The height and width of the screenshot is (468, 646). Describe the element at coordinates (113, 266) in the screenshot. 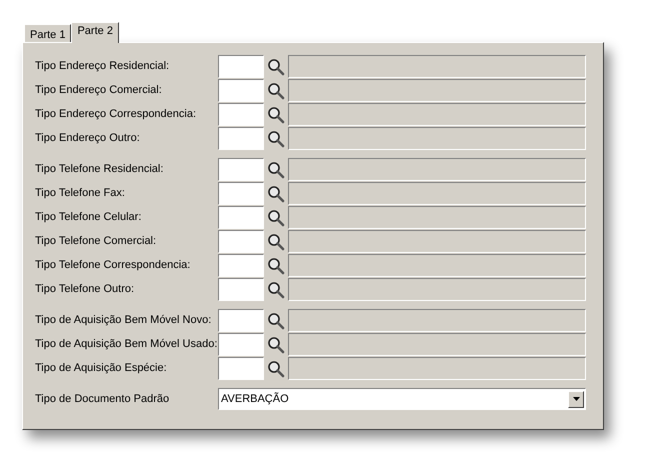

I see `field-label: Tipo Telefone Correspondencia:` at that location.